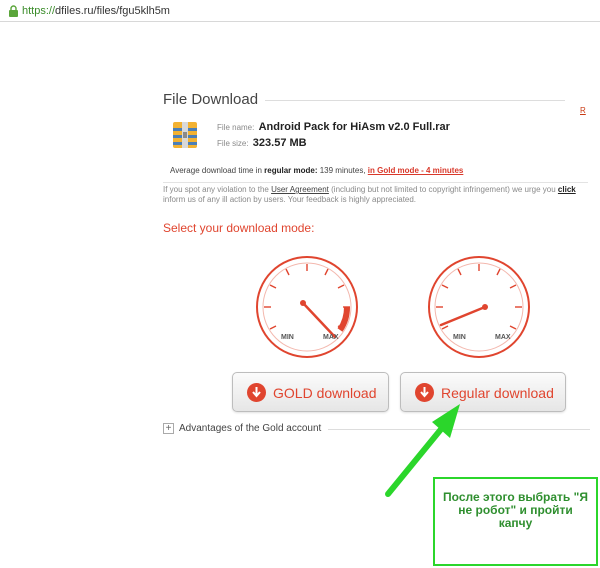 Image resolution: width=600 pixels, height=568 pixels. What do you see at coordinates (233, 143) in the screenshot?
I see `file-size-label: File size:` at bounding box center [233, 143].